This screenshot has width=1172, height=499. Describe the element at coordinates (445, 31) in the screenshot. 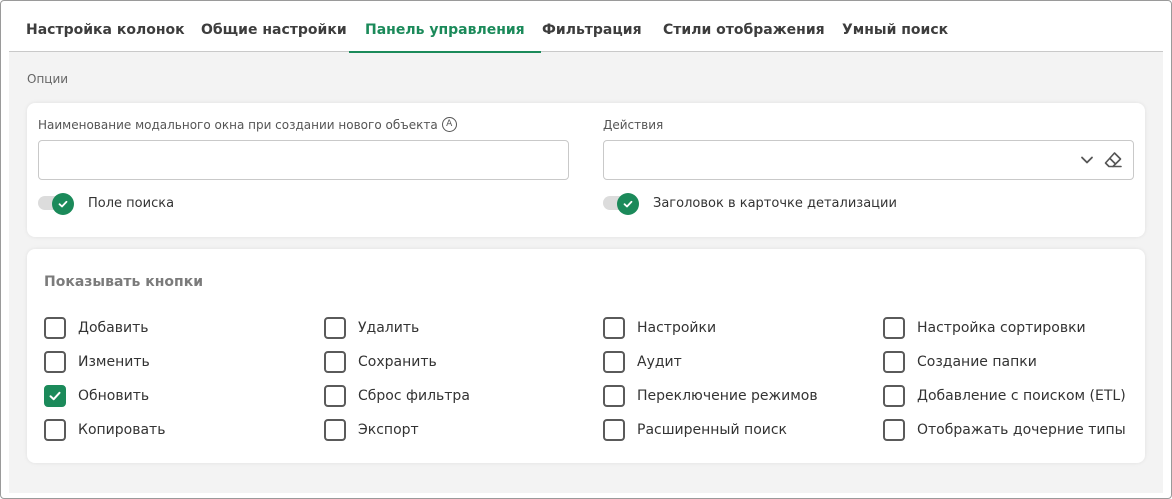

I see `tab-control-panel: Панель управления` at that location.